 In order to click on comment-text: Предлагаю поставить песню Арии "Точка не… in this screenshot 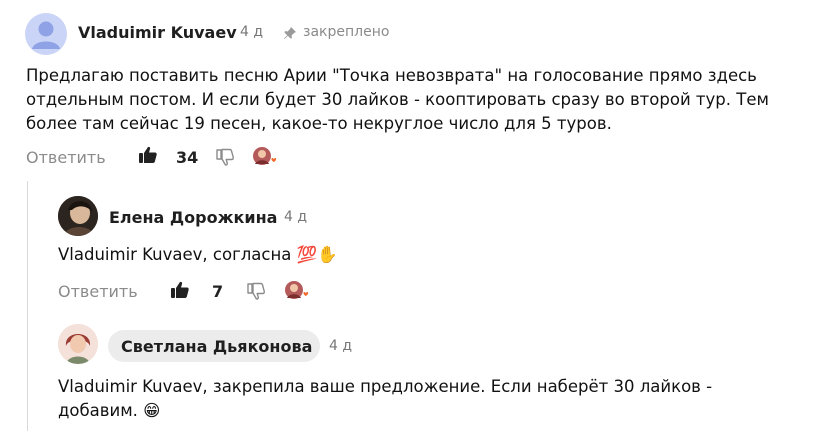, I will do `click(397, 99)`.